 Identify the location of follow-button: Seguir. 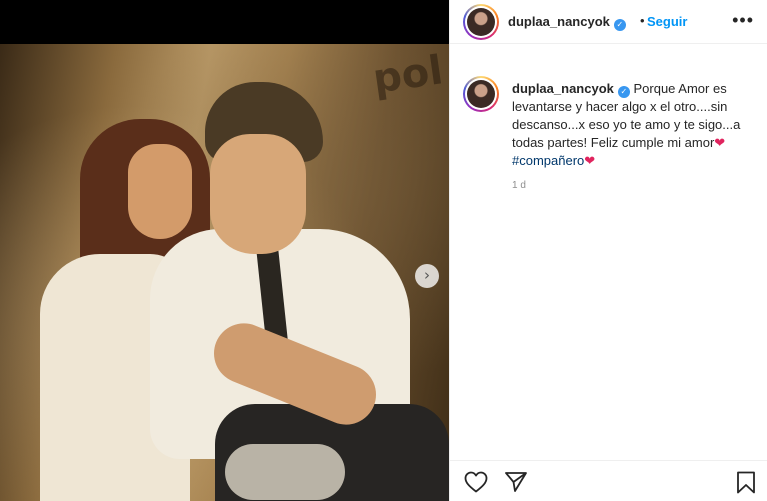
(667, 21).